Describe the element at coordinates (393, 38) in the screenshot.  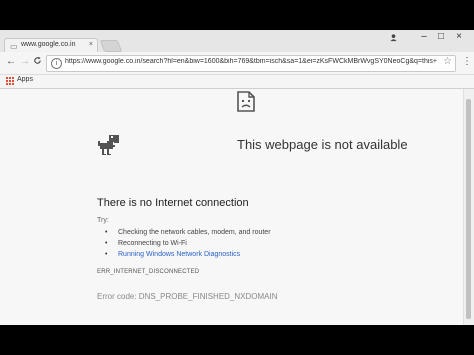
I see `profile-icon` at that location.